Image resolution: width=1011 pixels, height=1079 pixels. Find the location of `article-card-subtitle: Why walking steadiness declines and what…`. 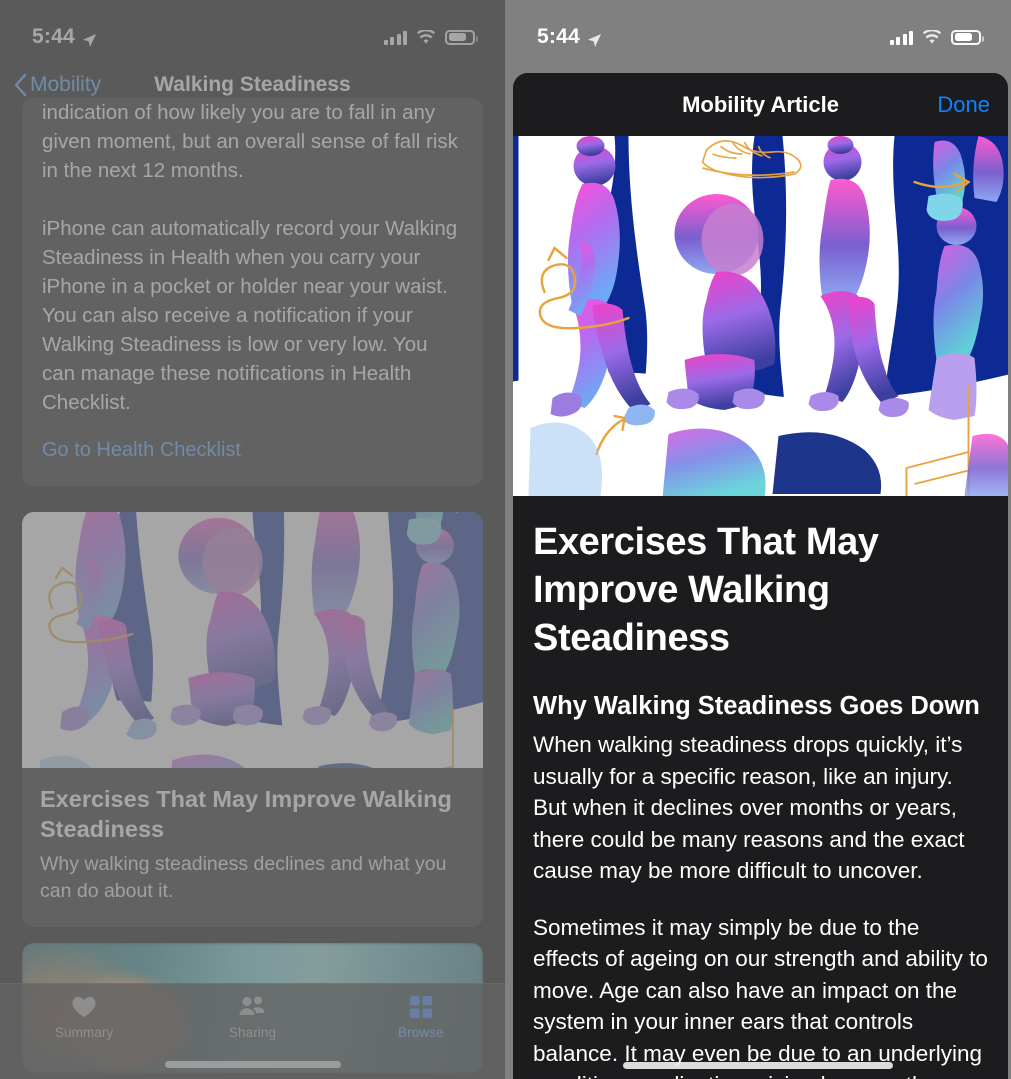

article-card-subtitle: Why walking steadiness declines and what… is located at coordinates (243, 877).